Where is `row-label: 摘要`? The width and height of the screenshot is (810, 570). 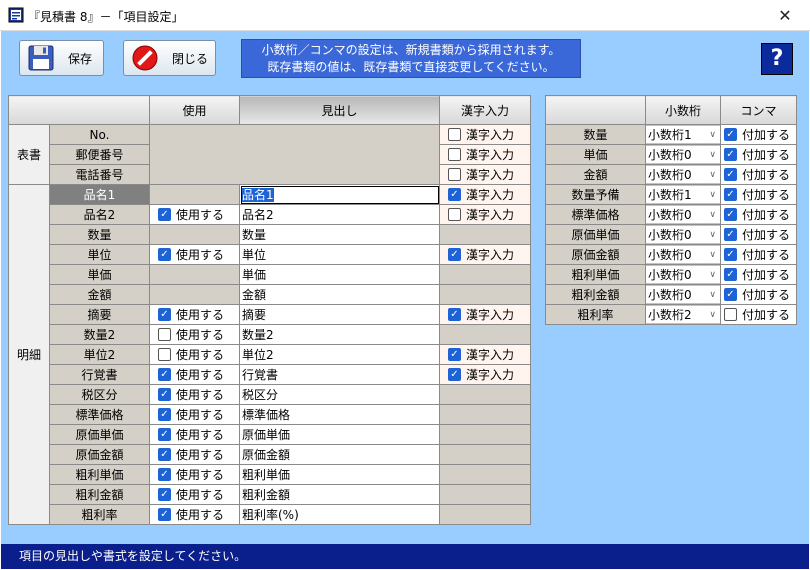 row-label: 摘要 is located at coordinates (99, 314).